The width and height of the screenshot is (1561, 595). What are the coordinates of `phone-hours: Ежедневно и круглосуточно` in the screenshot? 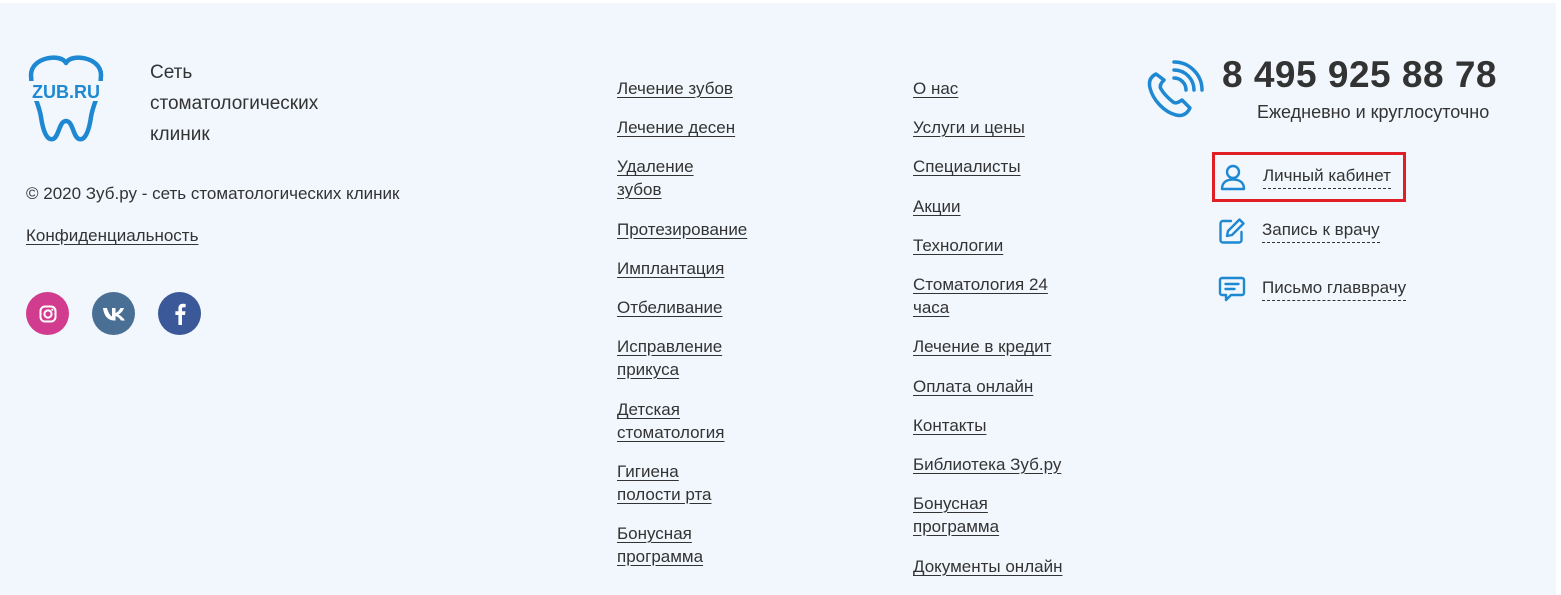 It's located at (1373, 112).